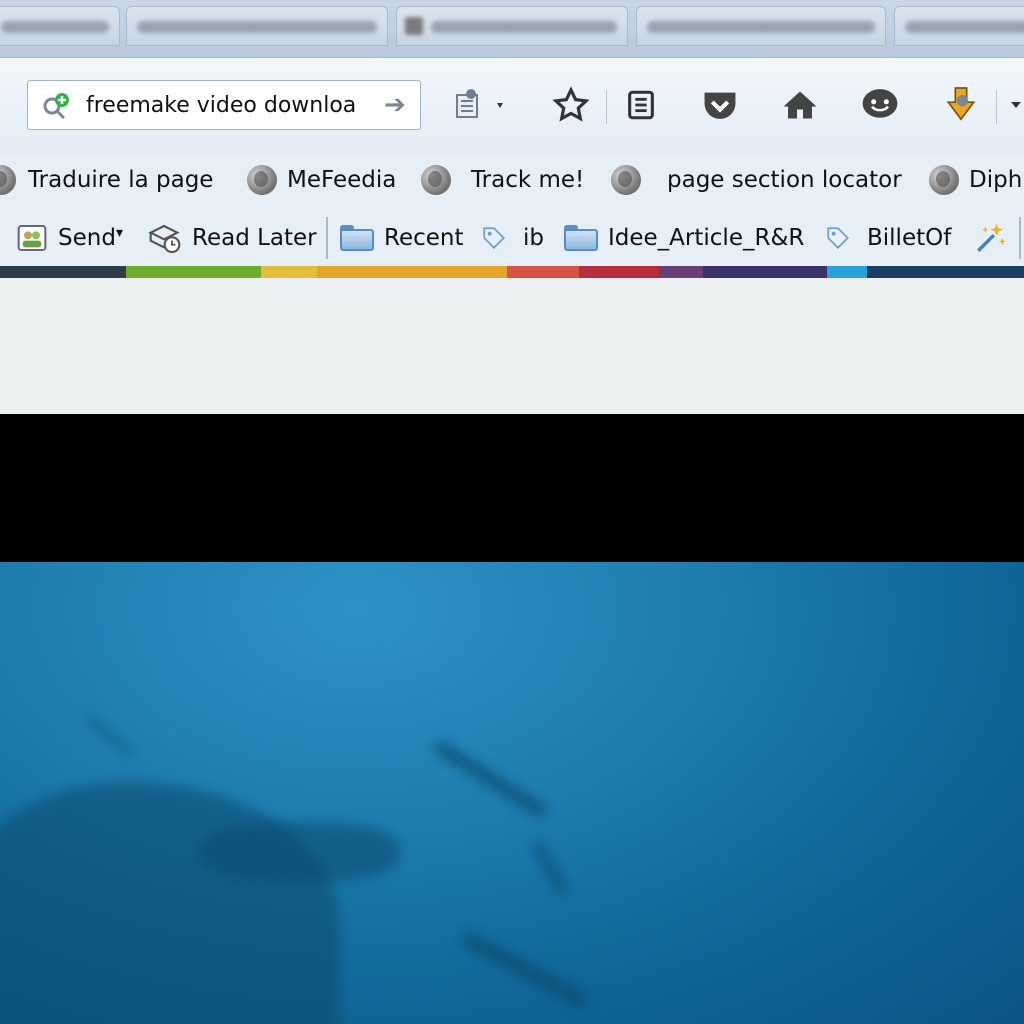 This screenshot has height=1024, width=1024. I want to click on bookmark-star-button, so click(571, 105).